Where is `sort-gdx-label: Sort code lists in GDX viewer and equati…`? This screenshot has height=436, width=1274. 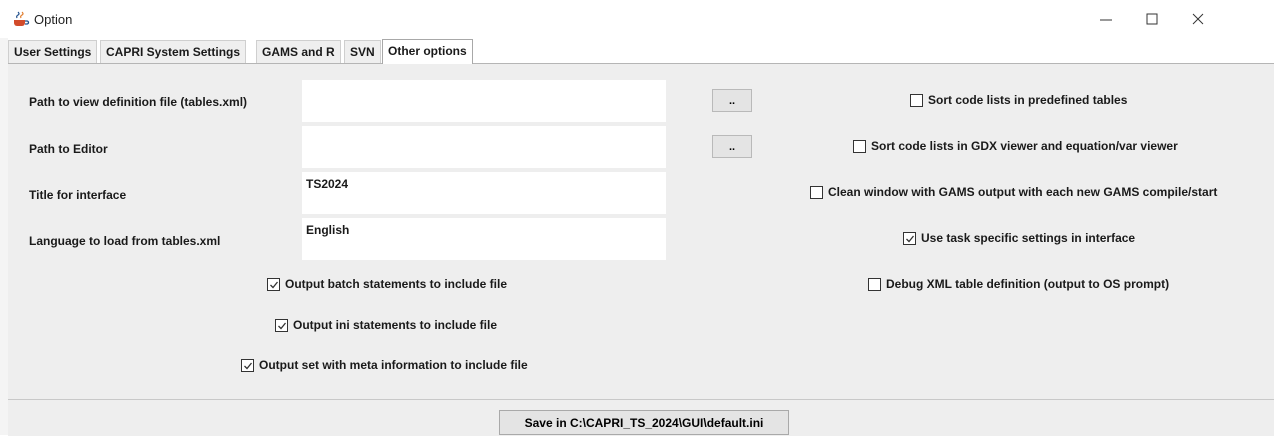 sort-gdx-label: Sort code lists in GDX viewer and equati… is located at coordinates (1024, 146).